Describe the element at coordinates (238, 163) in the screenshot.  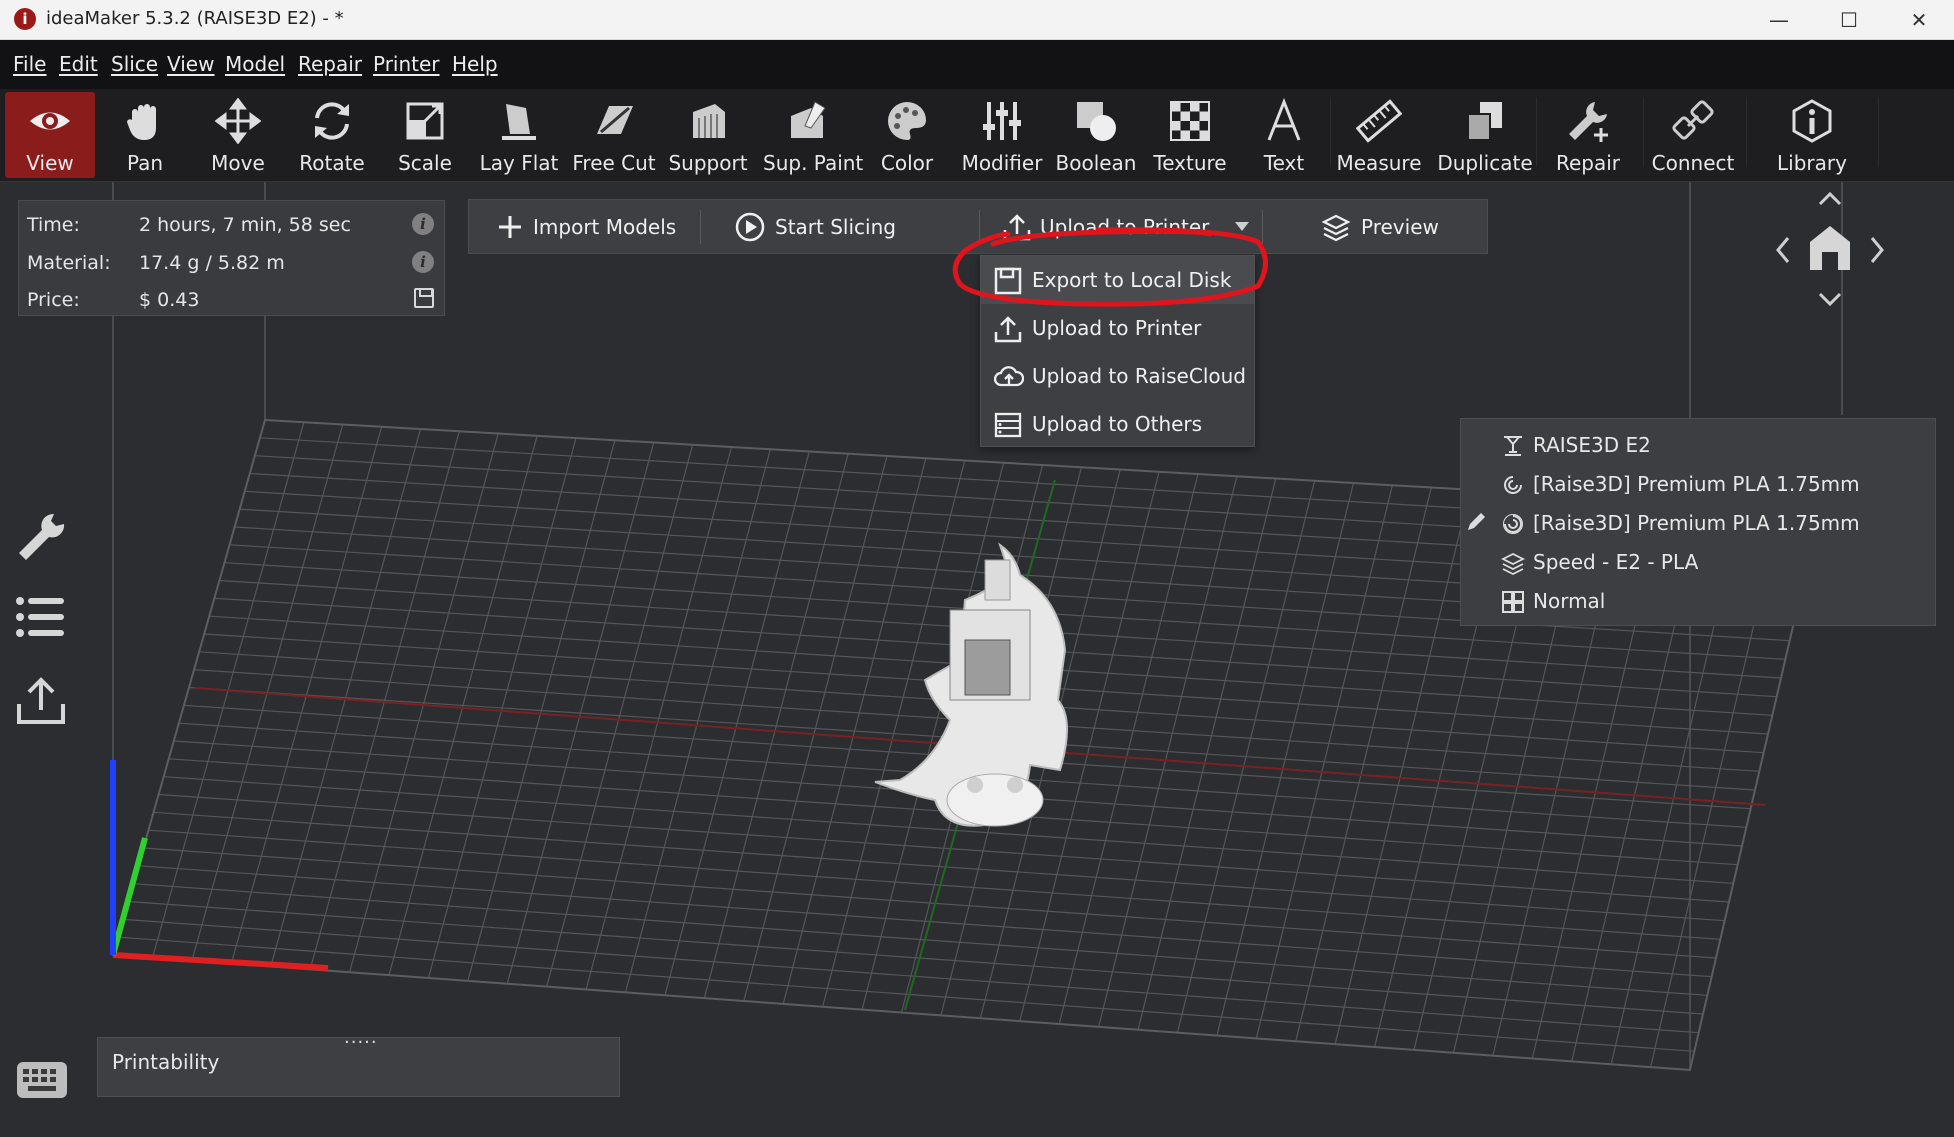
I see `tool-label: Move` at that location.